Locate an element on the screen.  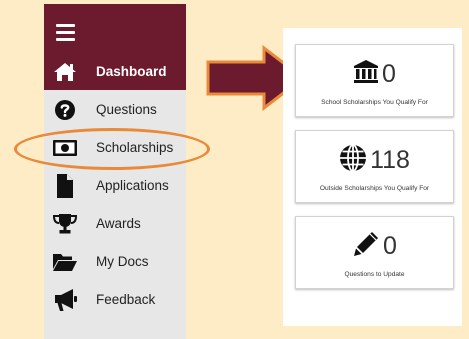
globe-icon is located at coordinates (353, 160).